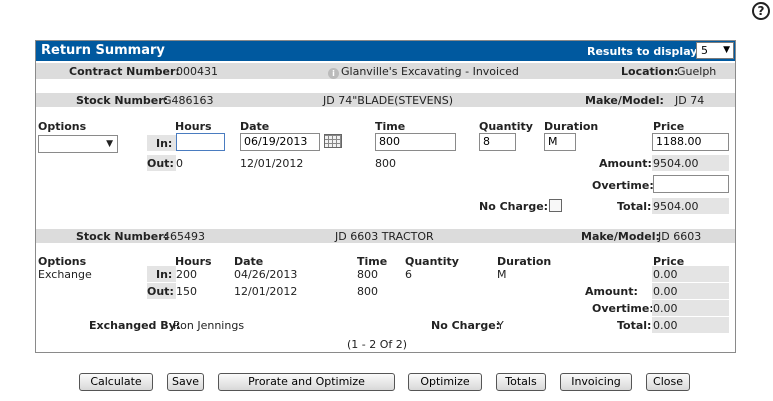 This screenshot has width=773, height=401. I want to click on item1-overtime-input, so click(691, 184).